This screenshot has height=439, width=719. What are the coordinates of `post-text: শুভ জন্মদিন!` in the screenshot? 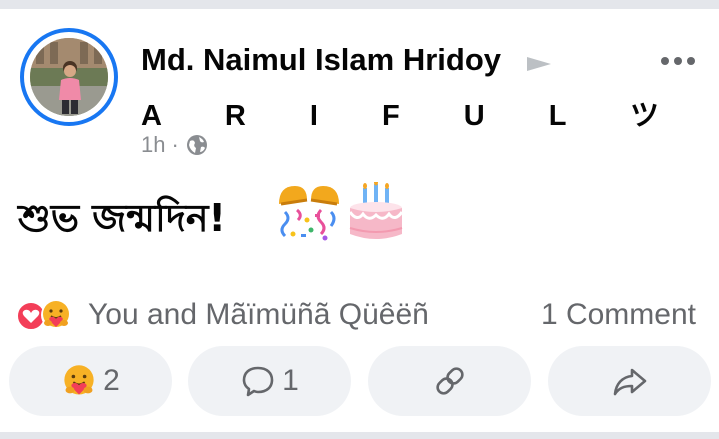 It's located at (122, 218).